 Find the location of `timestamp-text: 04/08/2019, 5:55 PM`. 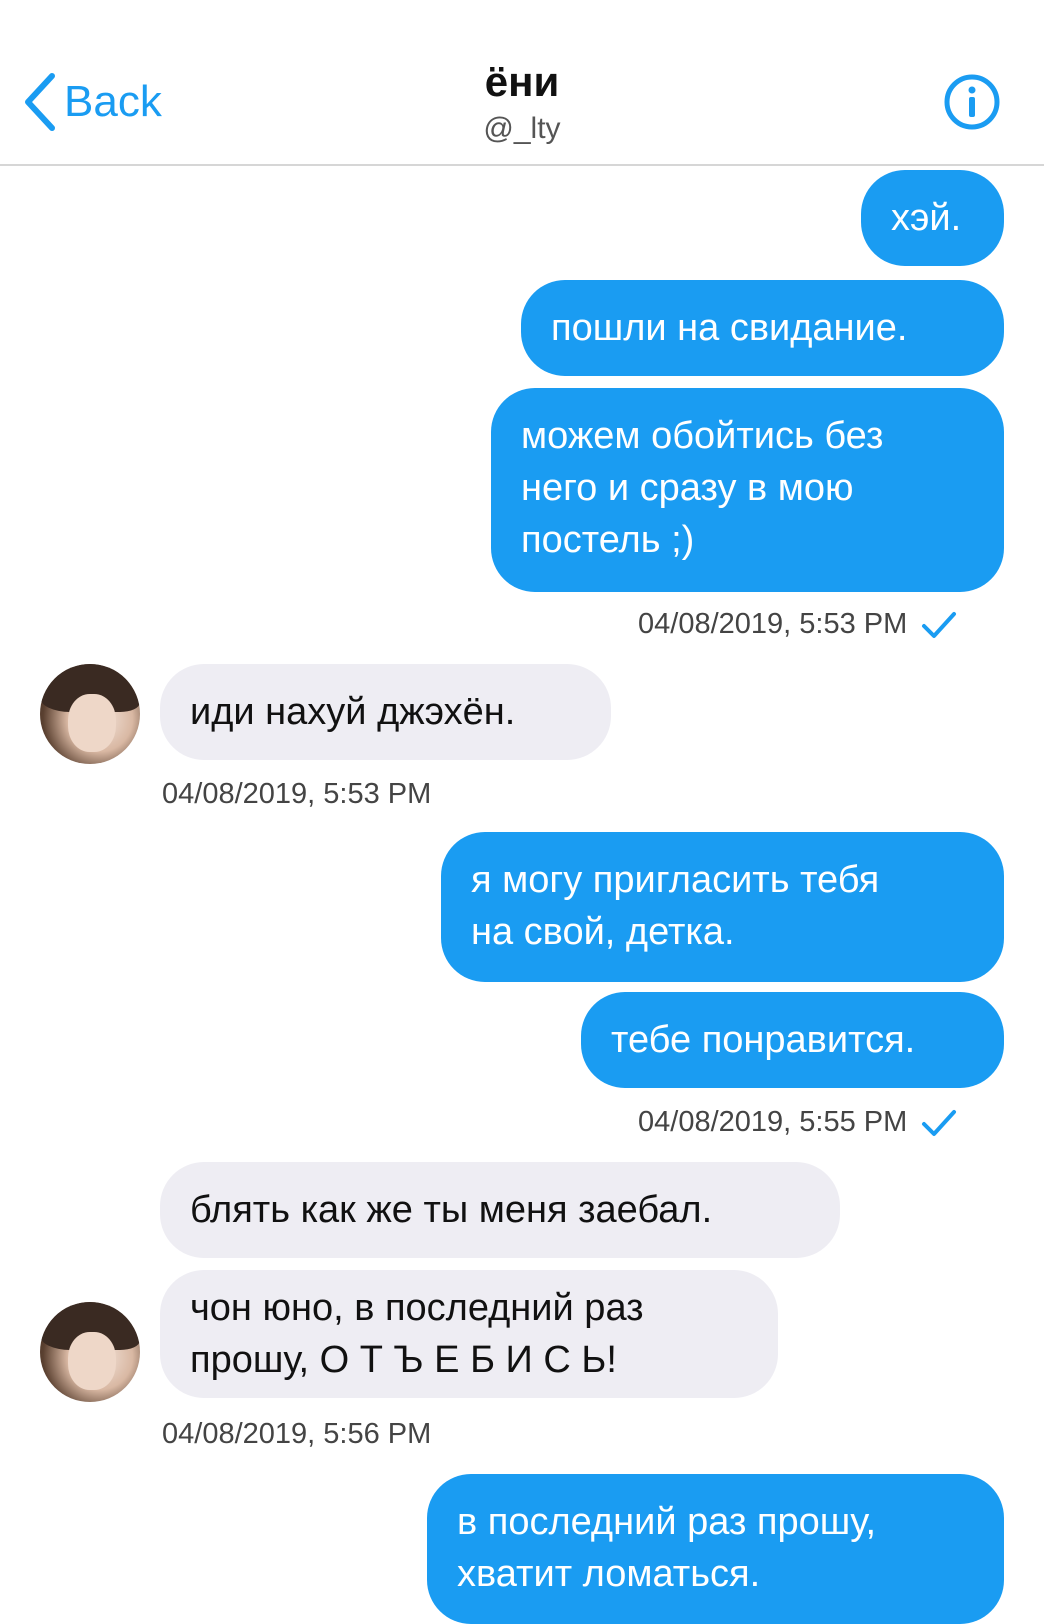

timestamp-text: 04/08/2019, 5:55 PM is located at coordinates (773, 1122).